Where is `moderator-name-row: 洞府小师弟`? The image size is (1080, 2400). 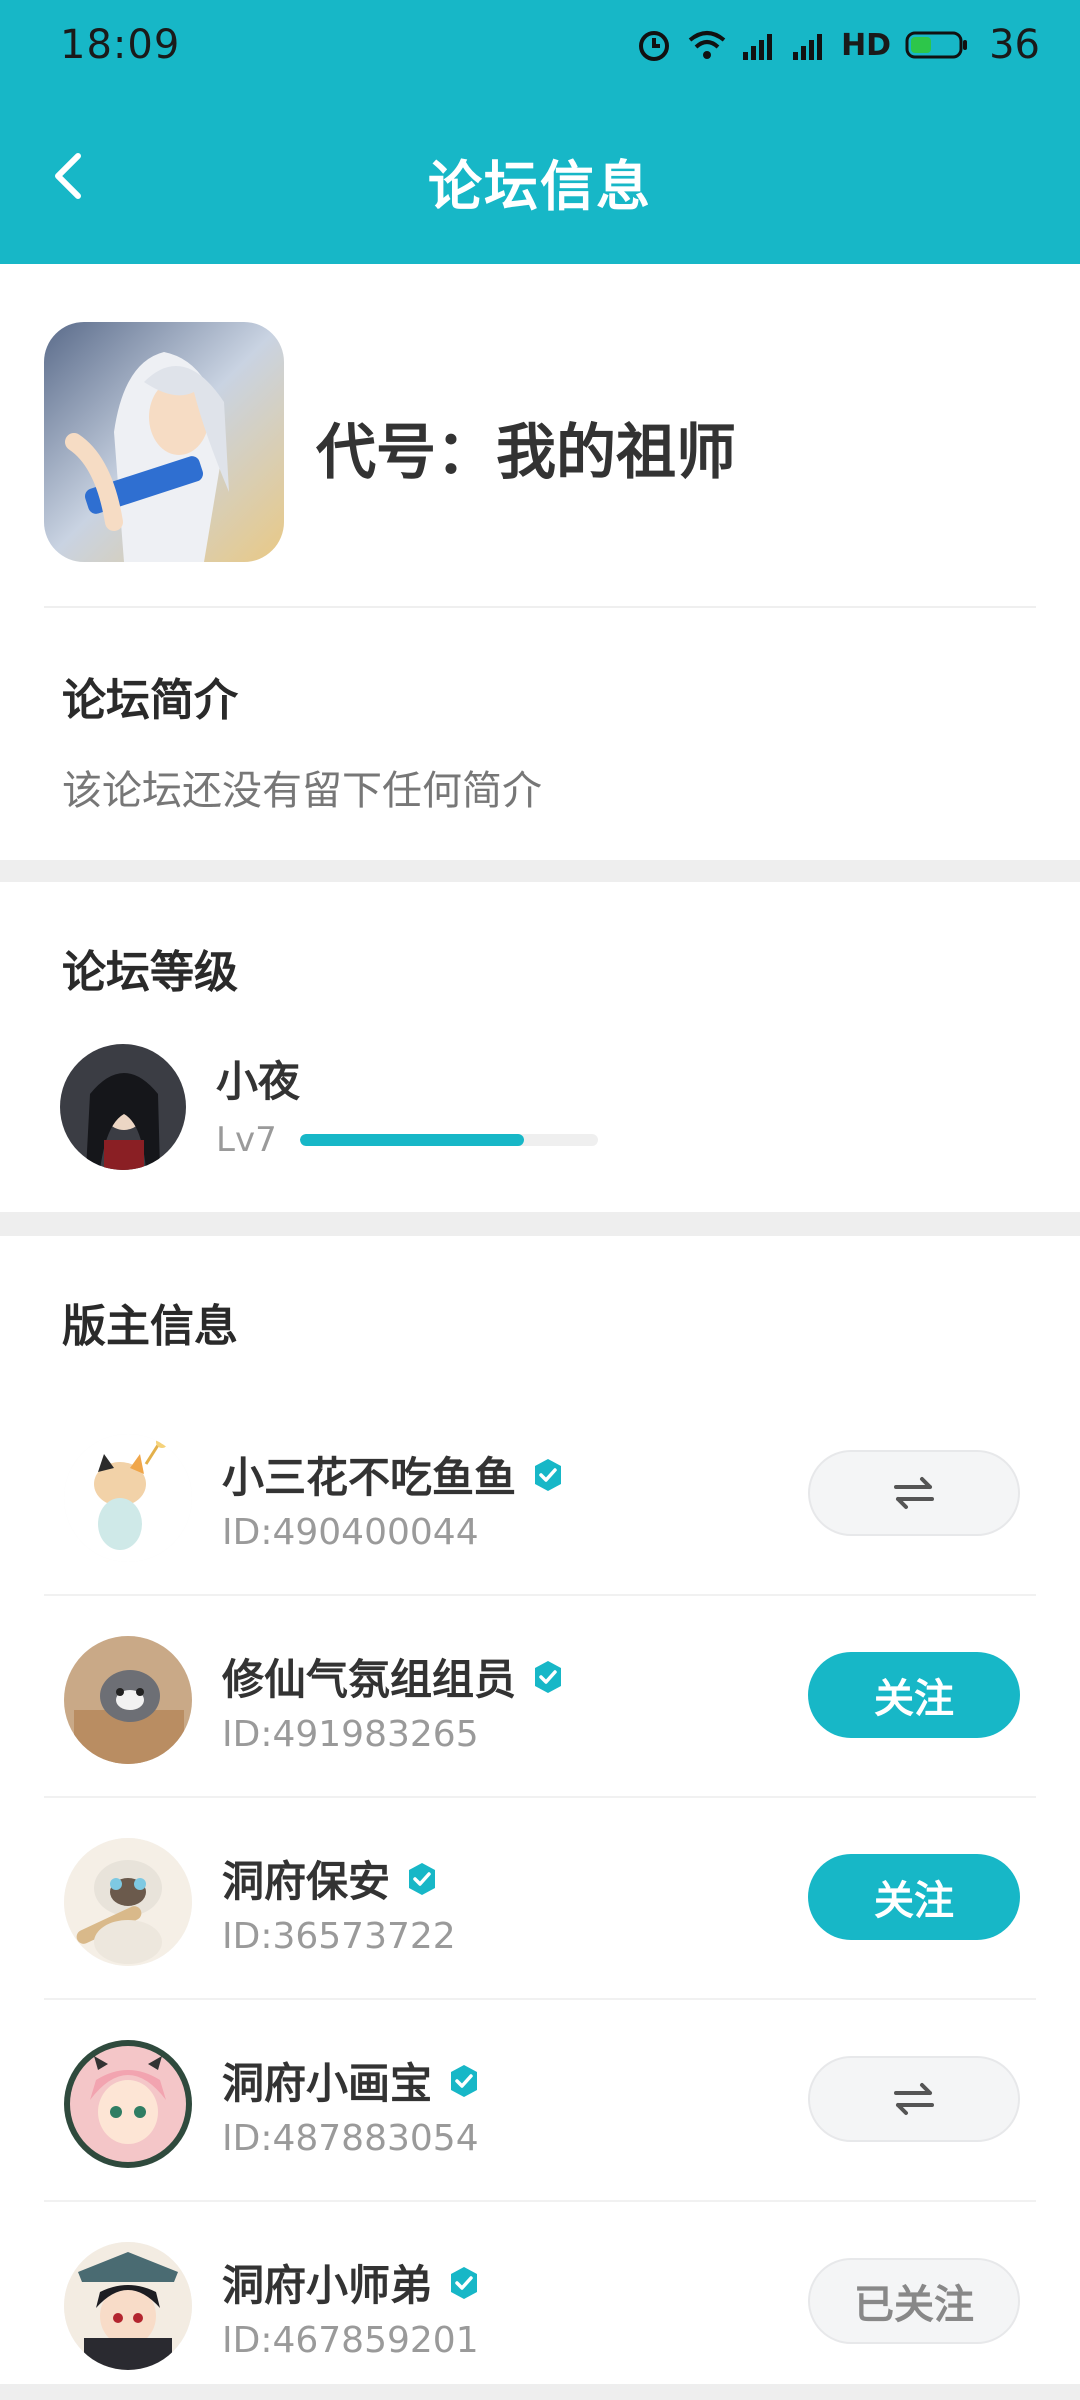
moderator-name-row: 洞府小师弟 is located at coordinates (352, 2282).